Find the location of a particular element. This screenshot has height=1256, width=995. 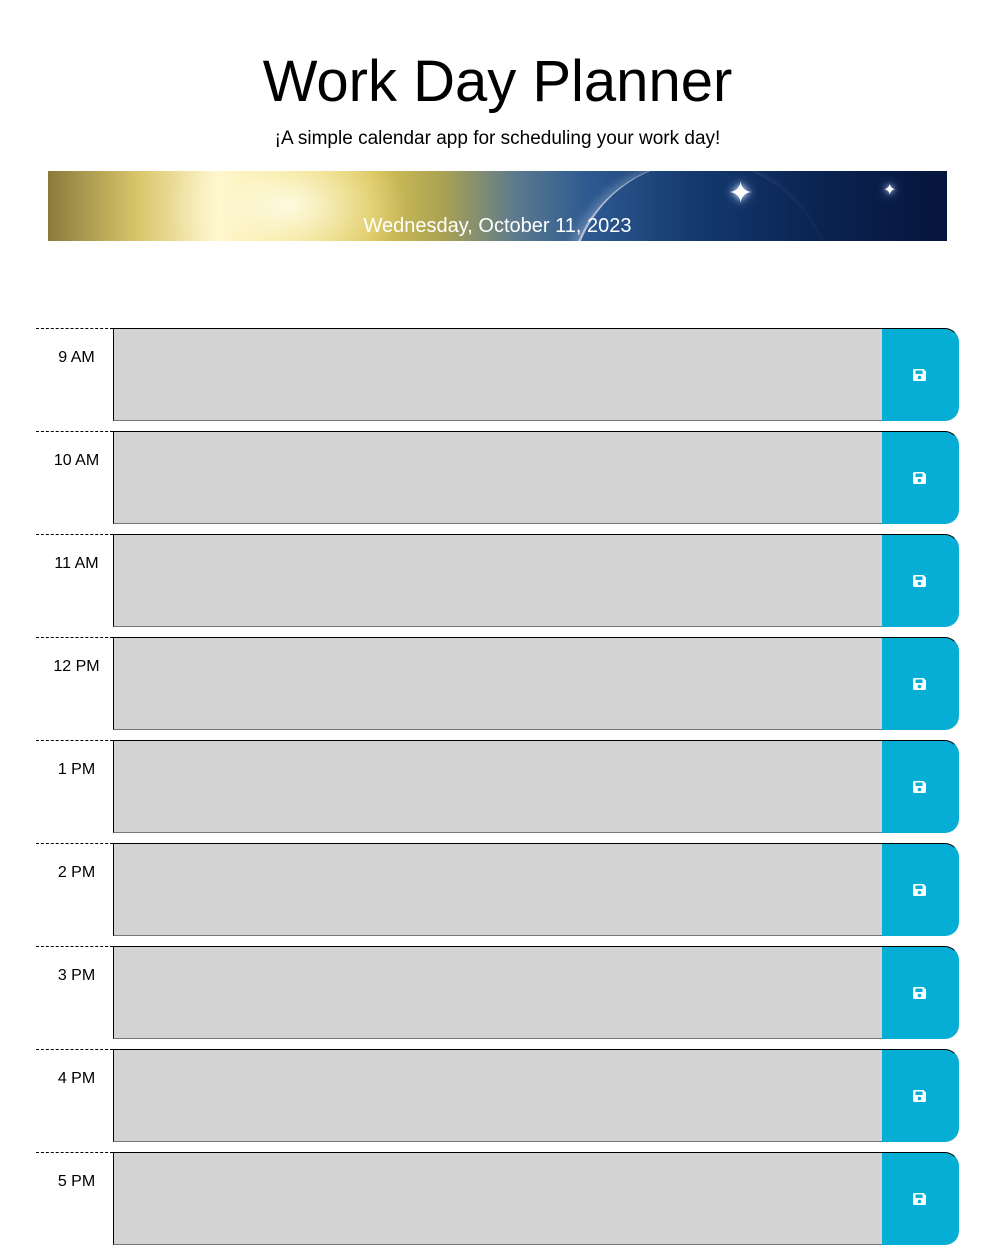

hour-label-cell: 4 PM is located at coordinates (74, 1095).